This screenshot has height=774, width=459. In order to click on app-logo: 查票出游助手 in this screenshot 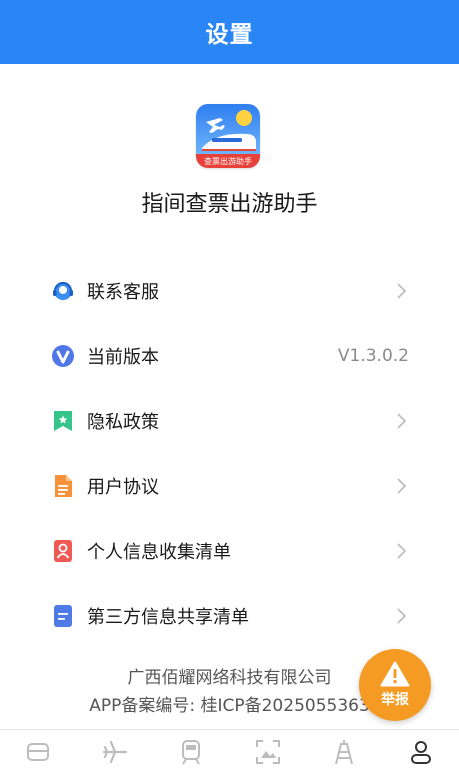, I will do `click(228, 136)`.